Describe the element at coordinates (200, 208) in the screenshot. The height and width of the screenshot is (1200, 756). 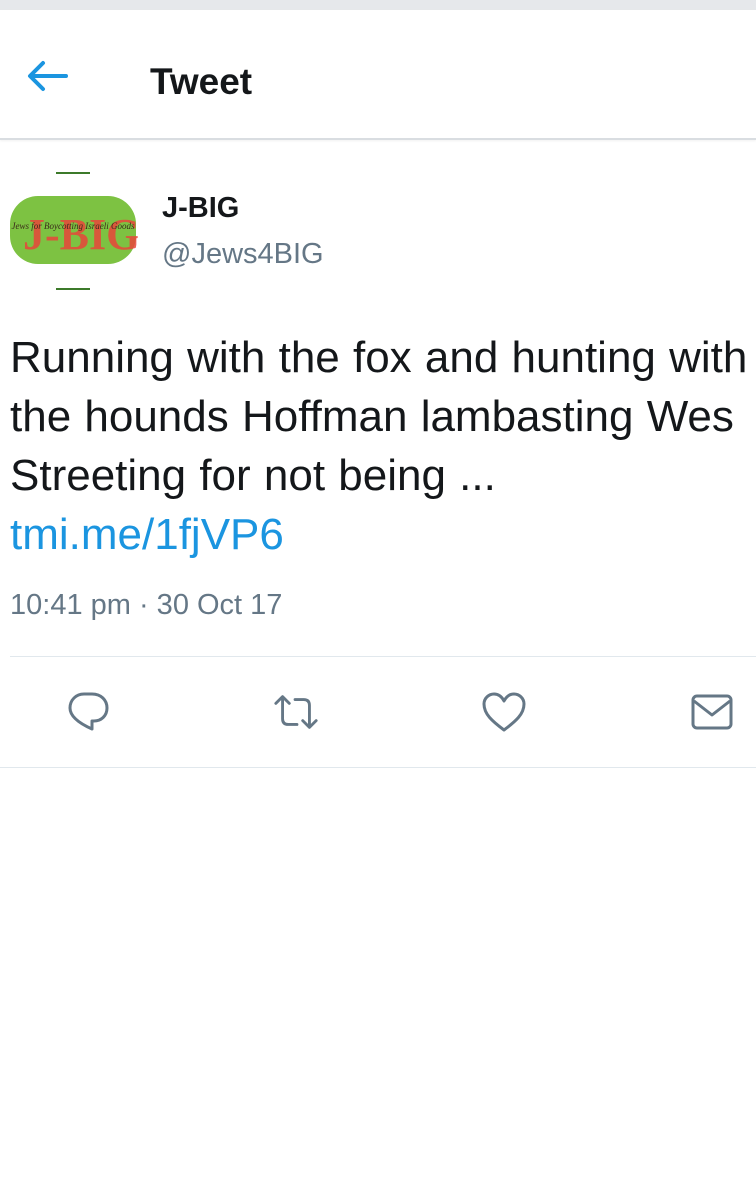
I see `author-display-name: J-BIG` at that location.